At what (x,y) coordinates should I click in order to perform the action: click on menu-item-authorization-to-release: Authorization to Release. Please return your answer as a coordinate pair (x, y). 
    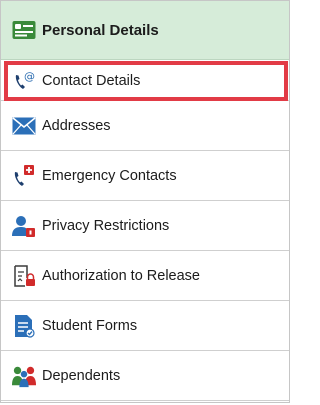
    Looking at the image, I should click on (145, 276).